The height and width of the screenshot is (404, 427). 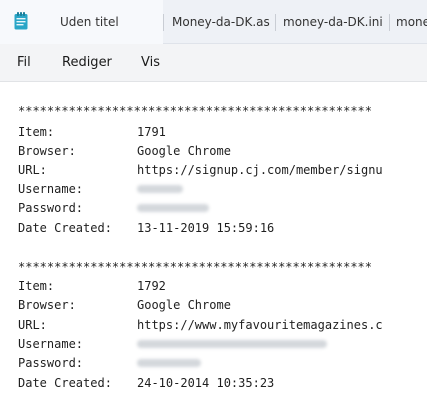 What do you see at coordinates (151, 132) in the screenshot?
I see `item-value: 1791` at bounding box center [151, 132].